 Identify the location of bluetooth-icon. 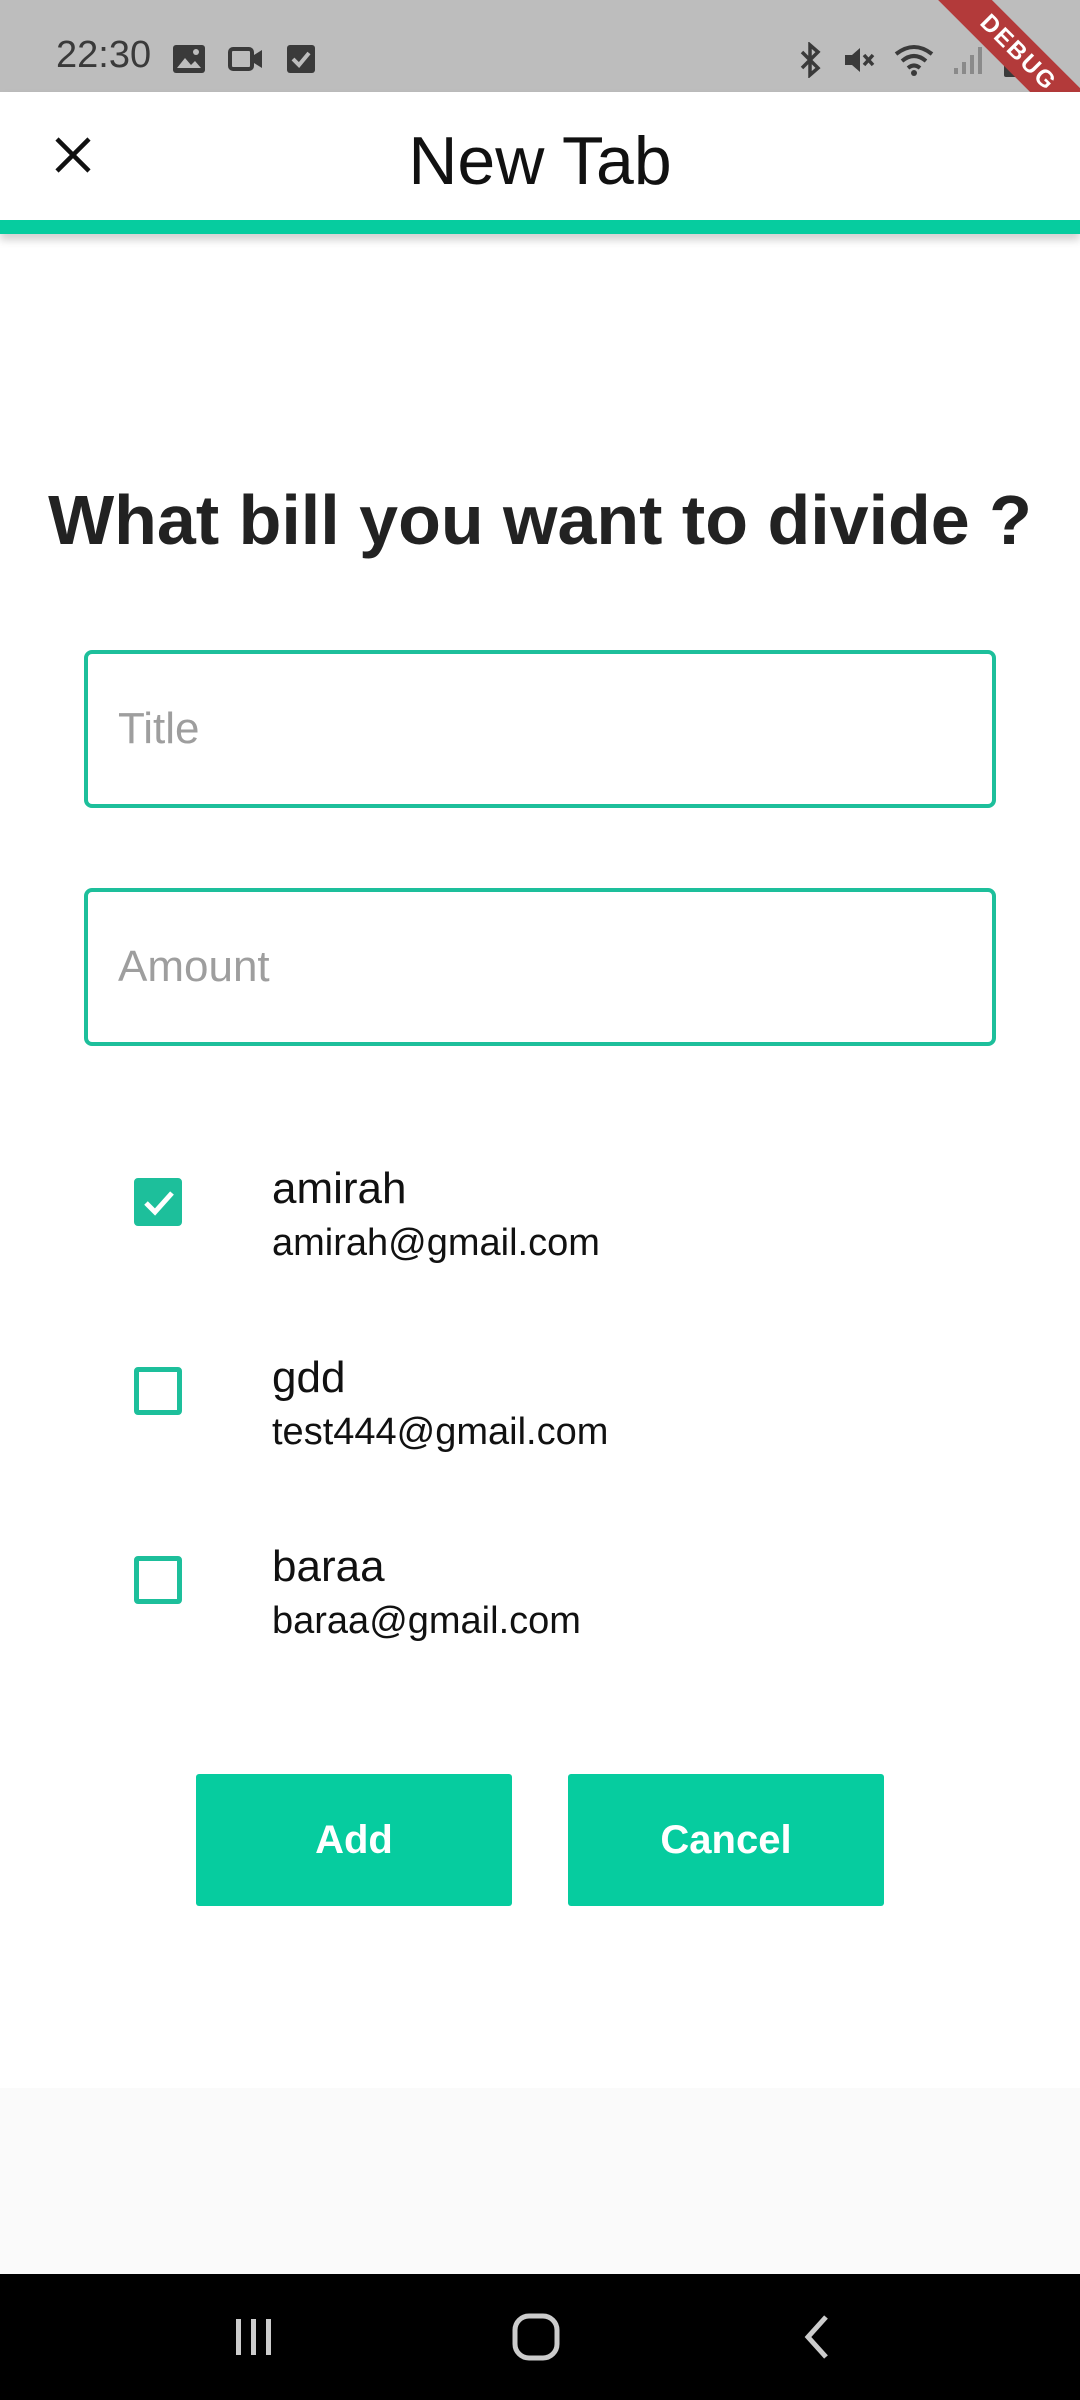
(811, 62).